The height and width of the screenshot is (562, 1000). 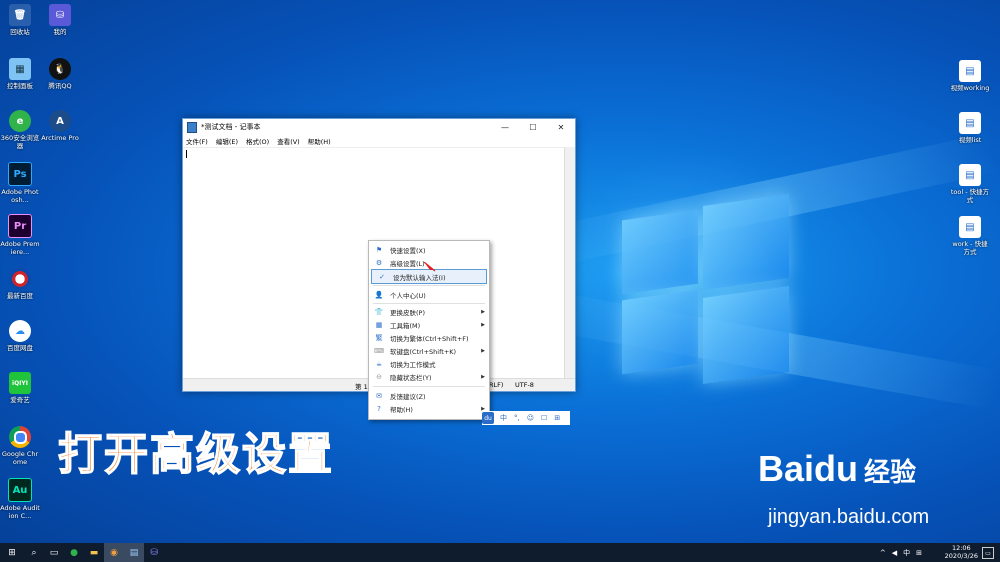 What do you see at coordinates (257, 141) in the screenshot?
I see `menu-format: 格式(O)` at bounding box center [257, 141].